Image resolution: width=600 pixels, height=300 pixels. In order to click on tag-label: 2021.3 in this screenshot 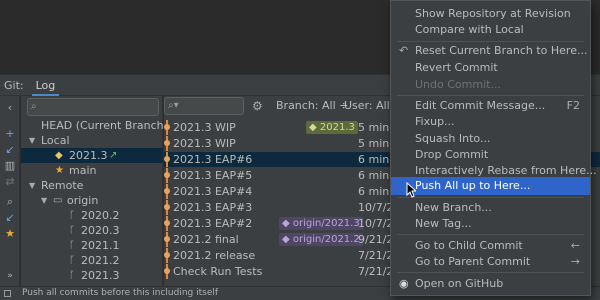, I will do `click(337, 127)`.